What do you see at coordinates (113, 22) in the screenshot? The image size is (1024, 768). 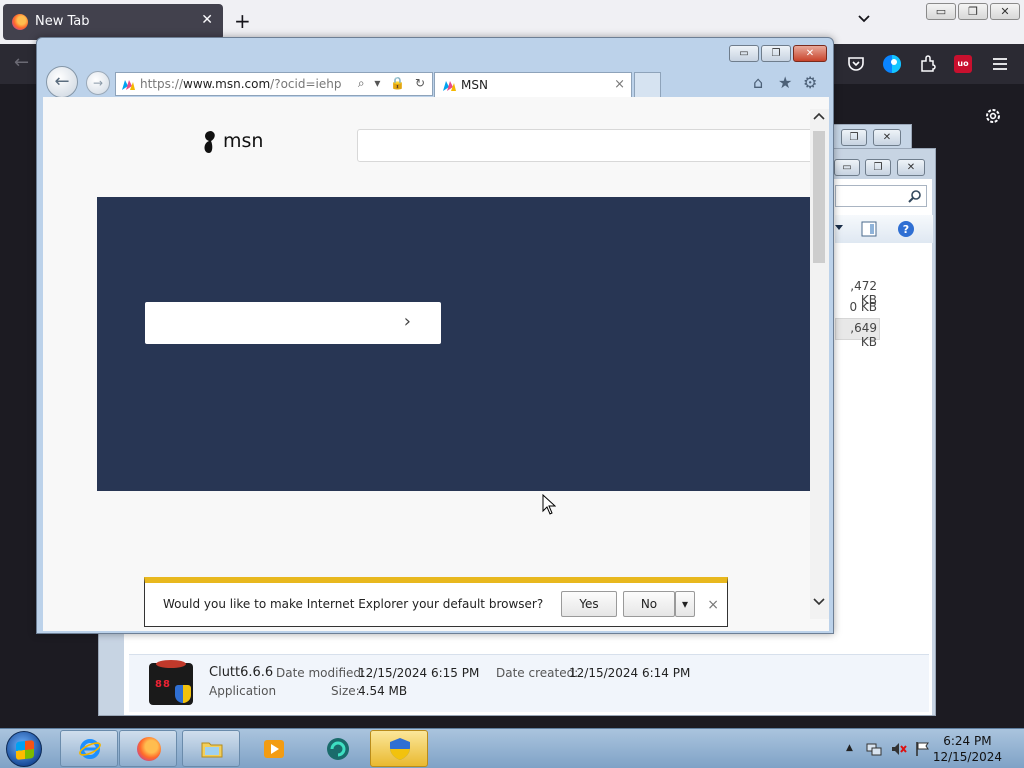 I see `firefox-tab-new-tab: New Tab ✕` at bounding box center [113, 22].